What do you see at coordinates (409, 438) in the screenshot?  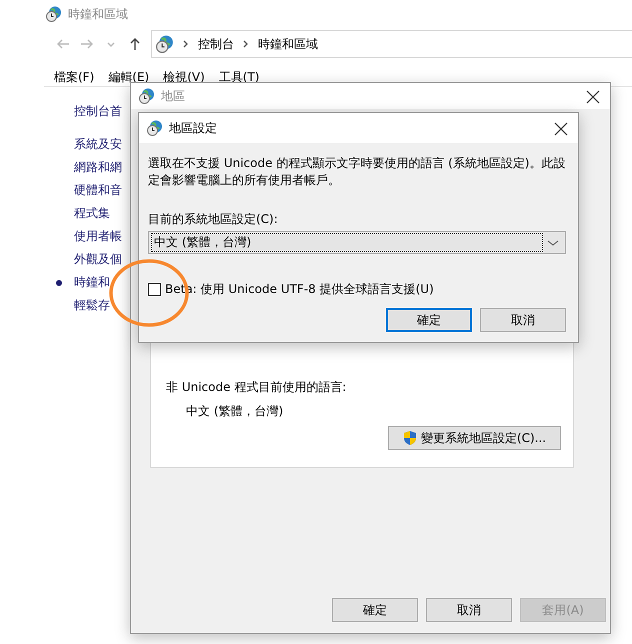 I see `shield-icon` at bounding box center [409, 438].